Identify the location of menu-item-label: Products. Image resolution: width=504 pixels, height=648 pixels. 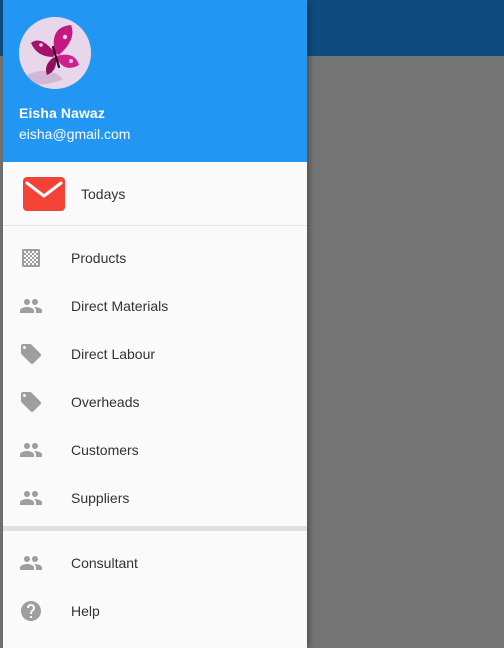
(99, 258).